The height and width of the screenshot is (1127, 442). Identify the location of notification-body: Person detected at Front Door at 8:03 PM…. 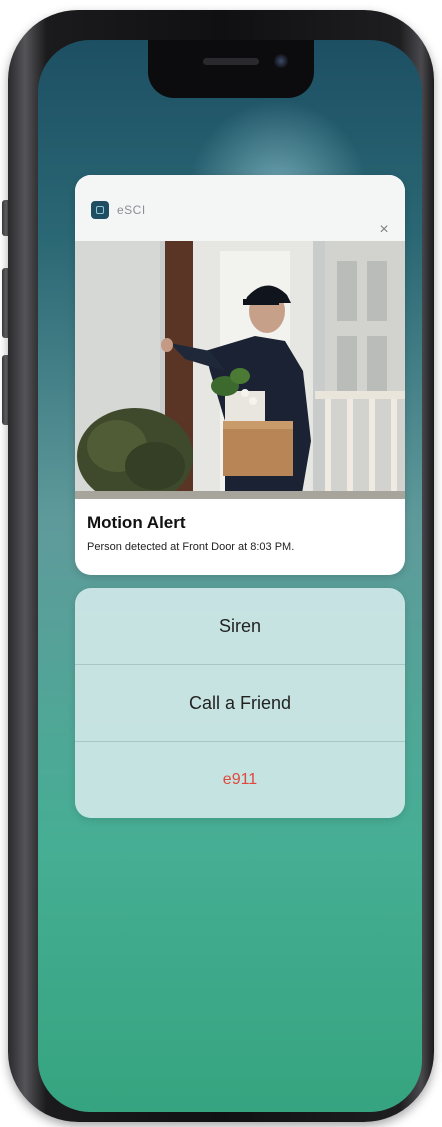
(191, 547).